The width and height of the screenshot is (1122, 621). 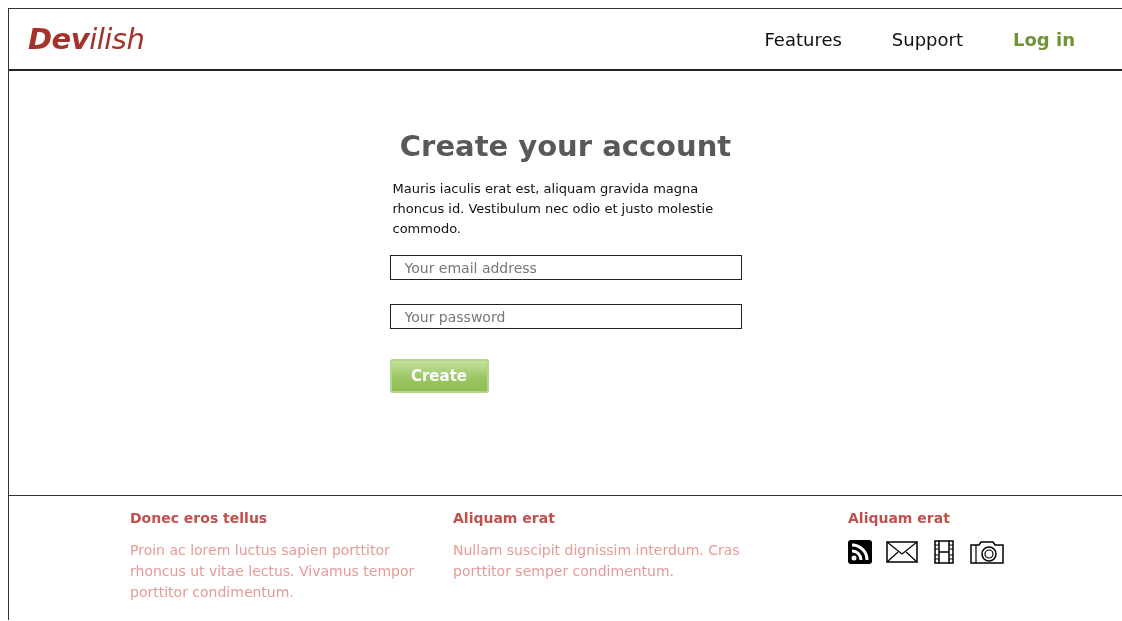 I want to click on logo: Devilish, so click(x=86, y=39).